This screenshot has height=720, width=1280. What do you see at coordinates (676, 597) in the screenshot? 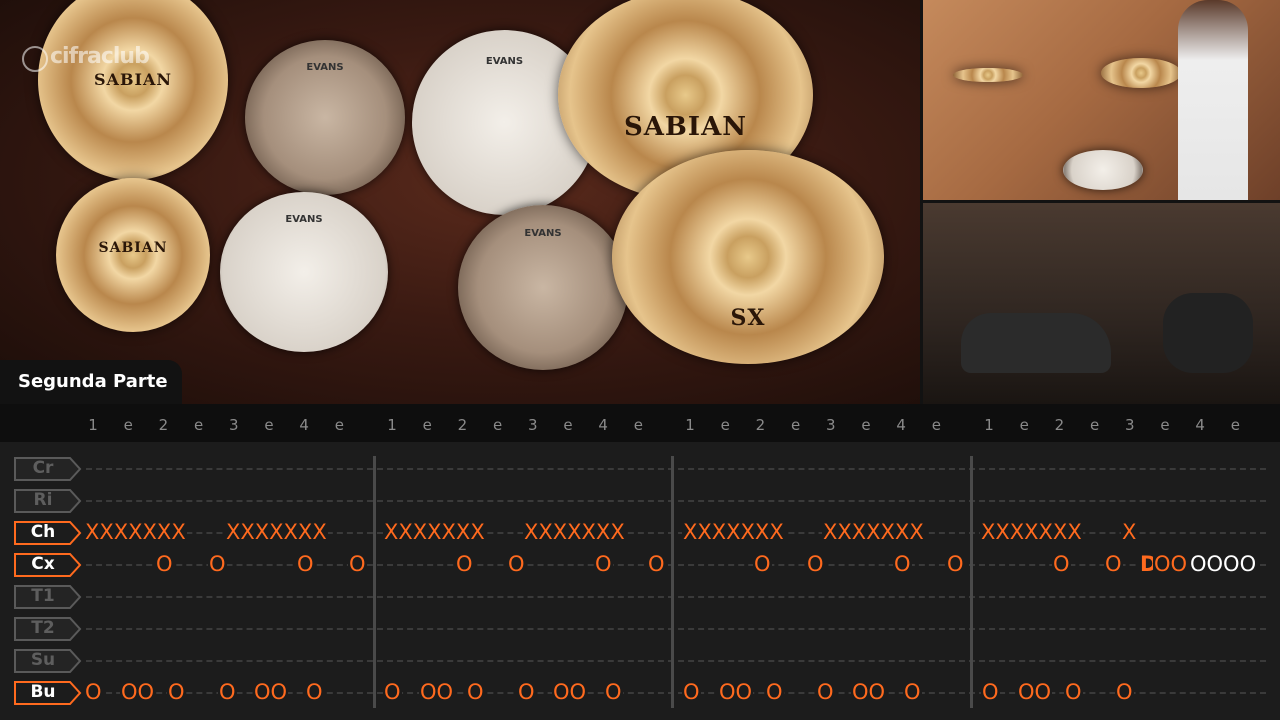
I see `tab-lane-t1` at bounding box center [676, 597].